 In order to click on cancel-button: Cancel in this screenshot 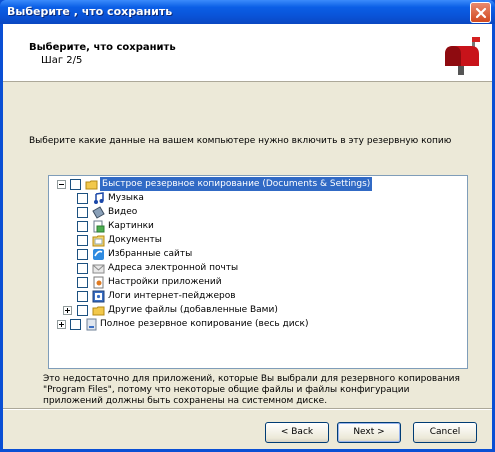, I will do `click(445, 432)`.